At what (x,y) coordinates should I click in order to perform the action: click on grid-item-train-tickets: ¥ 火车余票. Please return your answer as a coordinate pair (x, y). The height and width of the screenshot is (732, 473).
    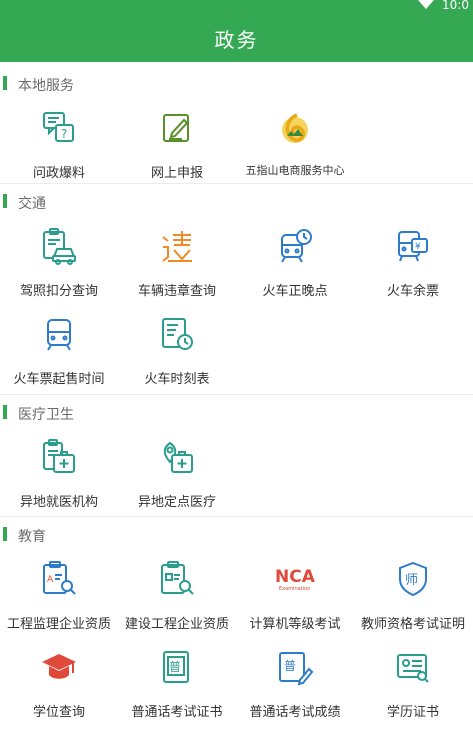
    Looking at the image, I should click on (413, 258).